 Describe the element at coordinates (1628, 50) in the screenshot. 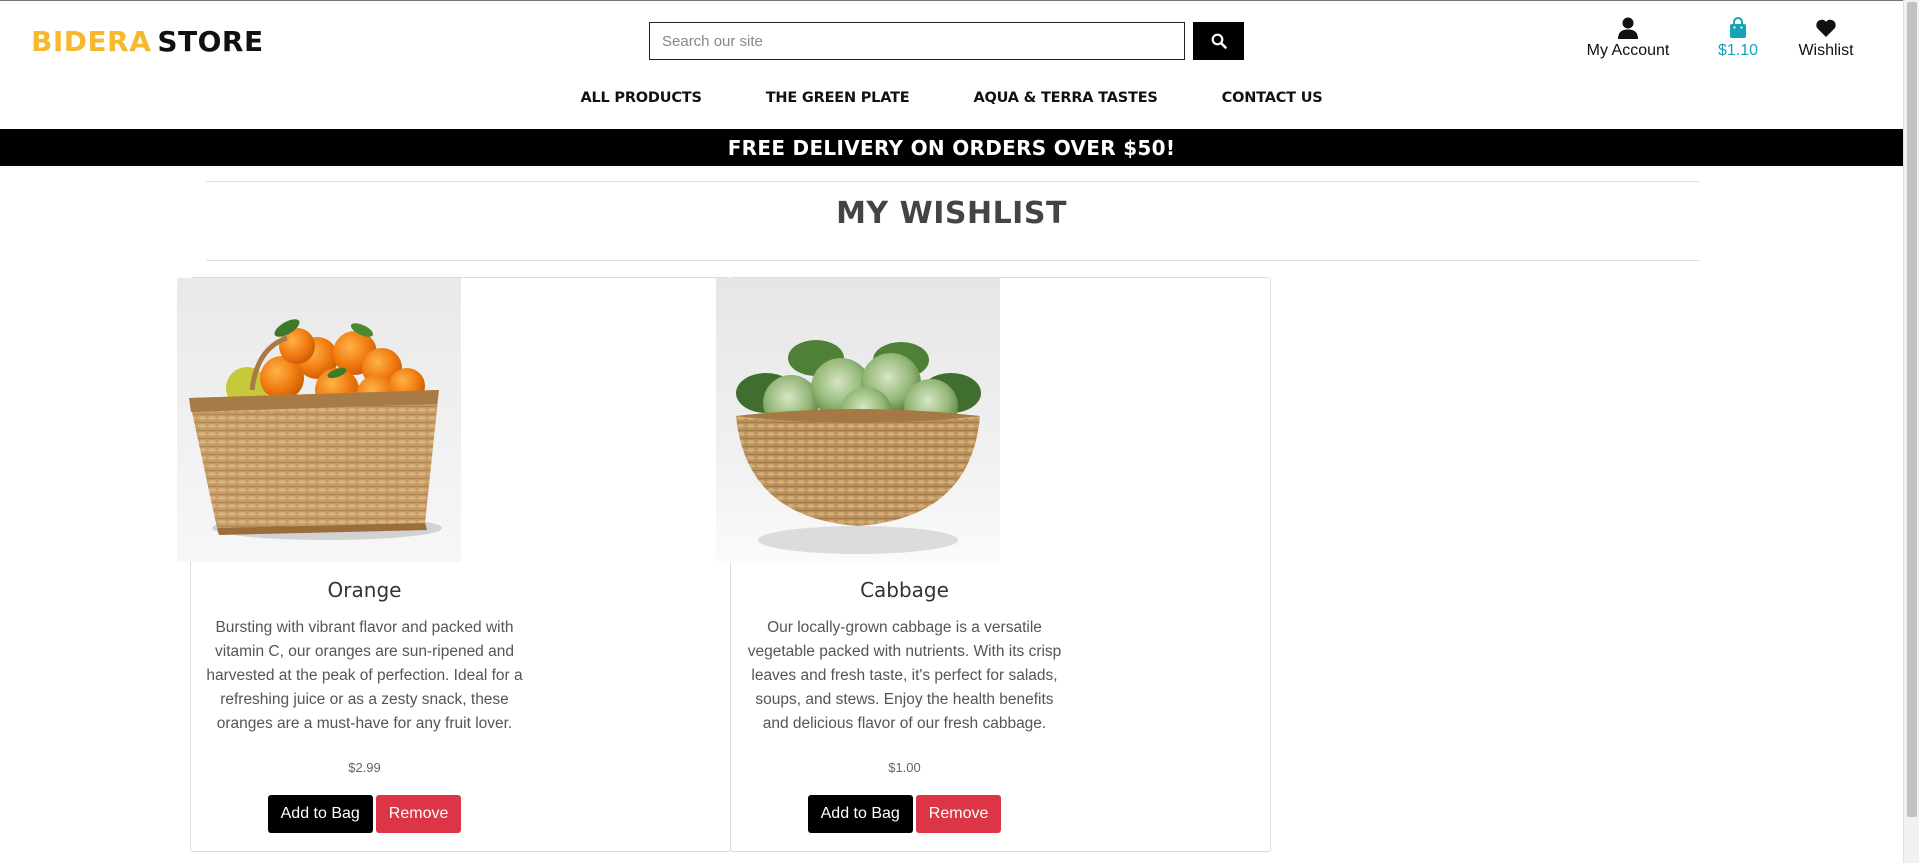

I see `my-account-label: My Account` at that location.